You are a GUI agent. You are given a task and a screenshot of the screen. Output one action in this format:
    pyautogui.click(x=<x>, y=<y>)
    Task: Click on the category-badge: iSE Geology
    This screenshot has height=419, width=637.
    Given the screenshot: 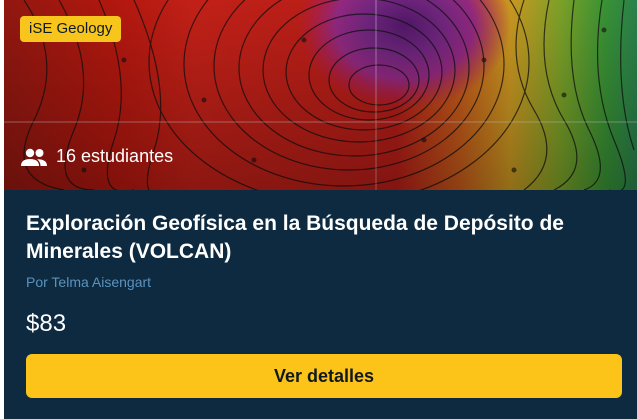 What is the action you would take?
    pyautogui.click(x=71, y=29)
    